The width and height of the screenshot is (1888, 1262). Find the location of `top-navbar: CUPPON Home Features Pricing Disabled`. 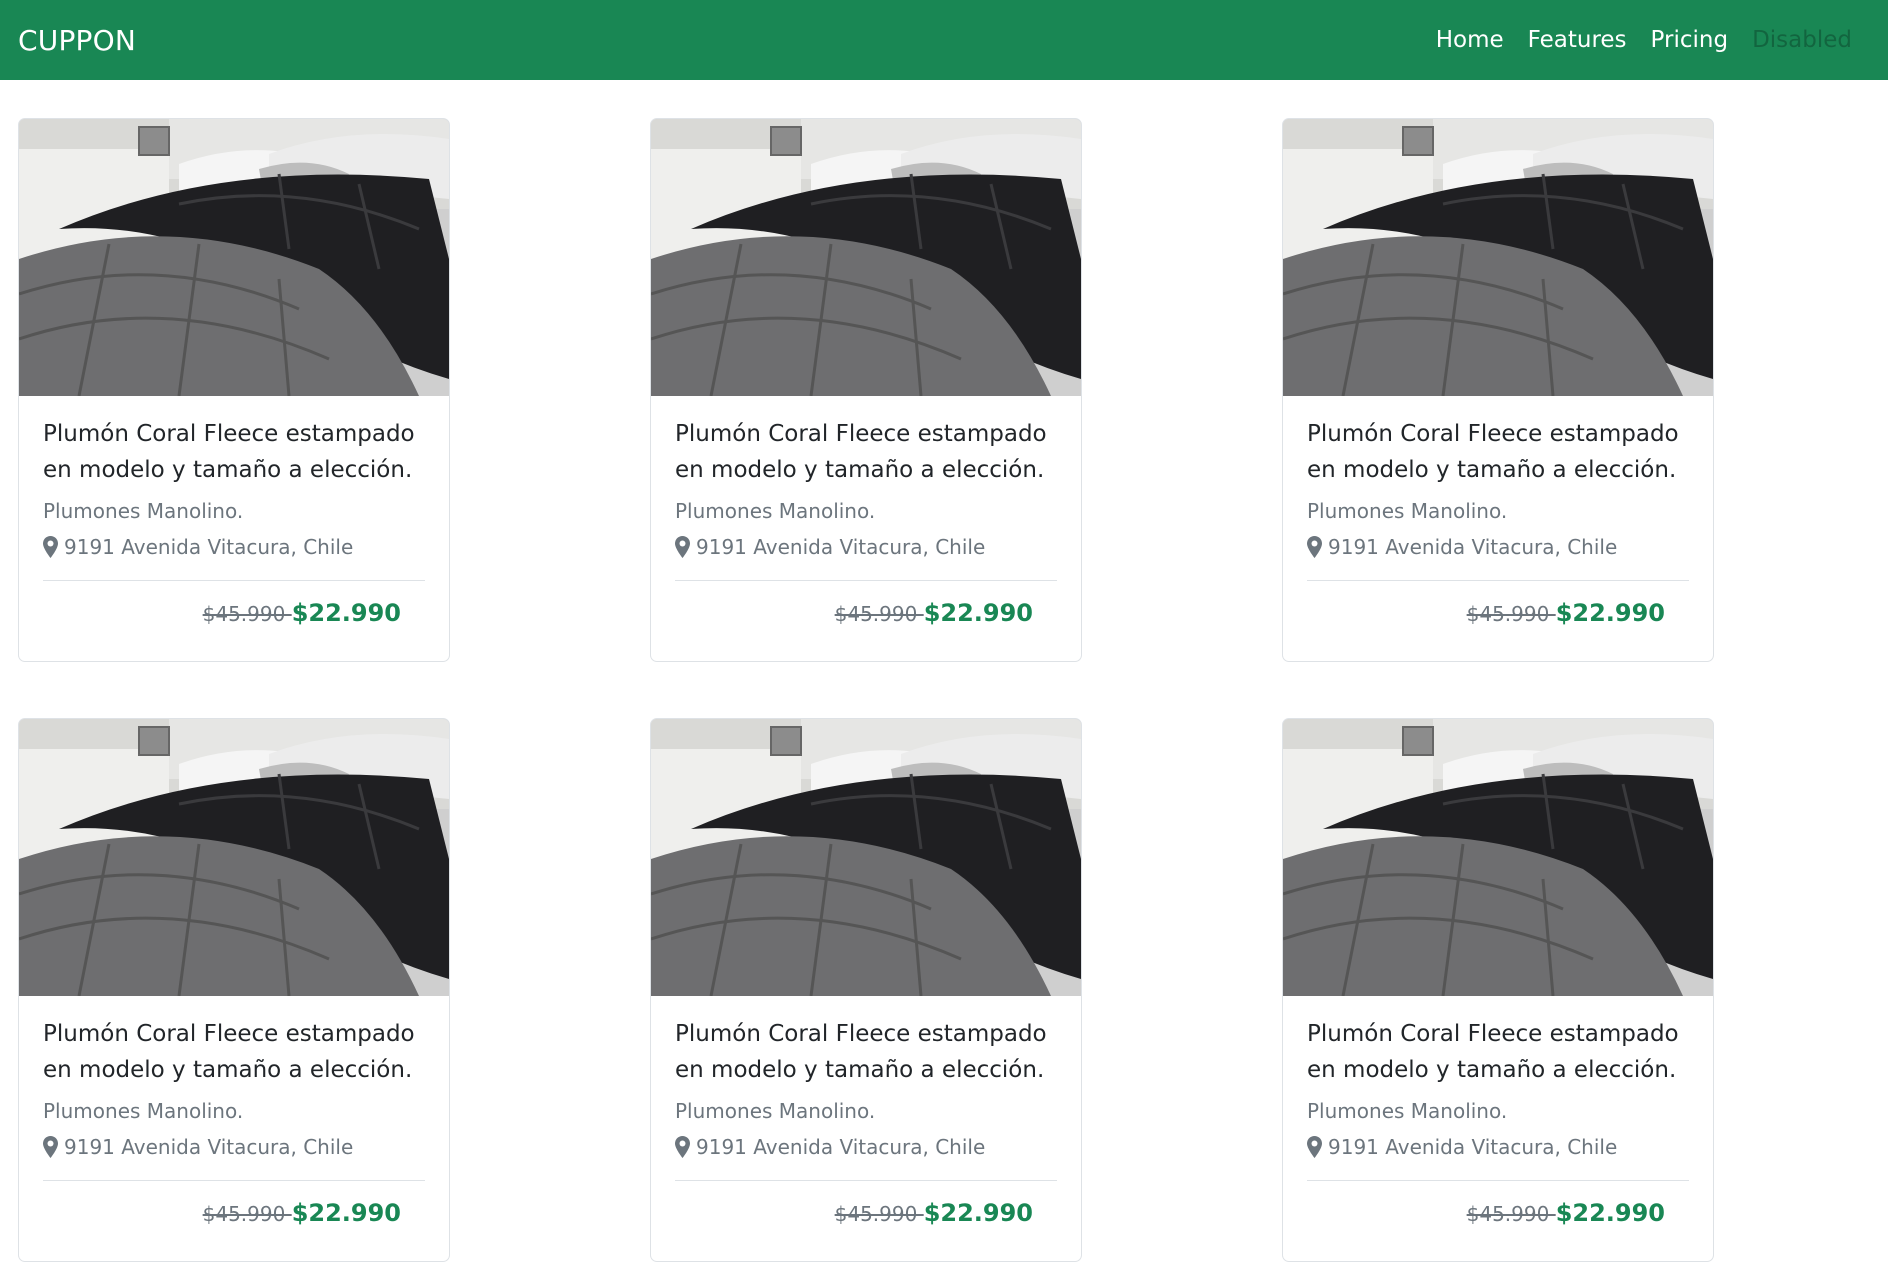

top-navbar: CUPPON Home Features Pricing Disabled is located at coordinates (944, 40).